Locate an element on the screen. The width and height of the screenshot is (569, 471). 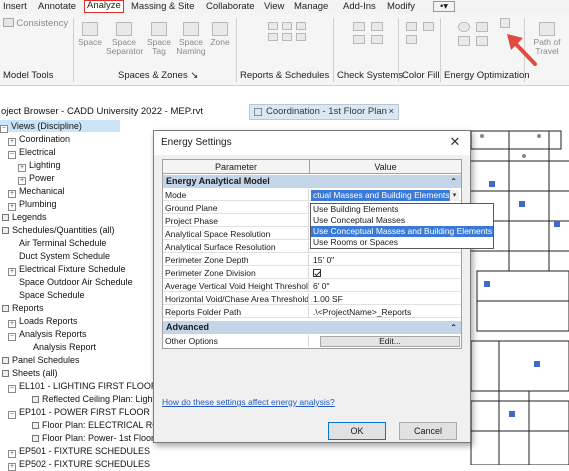
value-reports-path: .\<ProjectName>_Reports is located at coordinates (385, 312).